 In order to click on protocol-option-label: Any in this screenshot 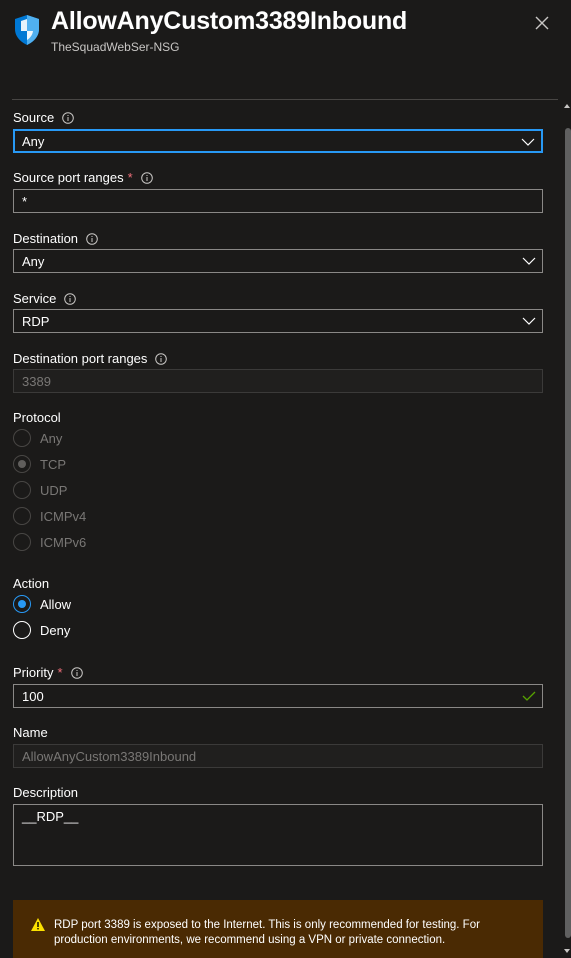, I will do `click(51, 438)`.